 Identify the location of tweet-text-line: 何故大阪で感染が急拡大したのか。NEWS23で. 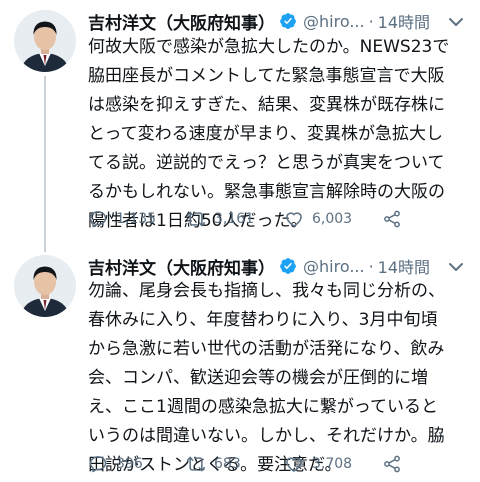
(269, 47).